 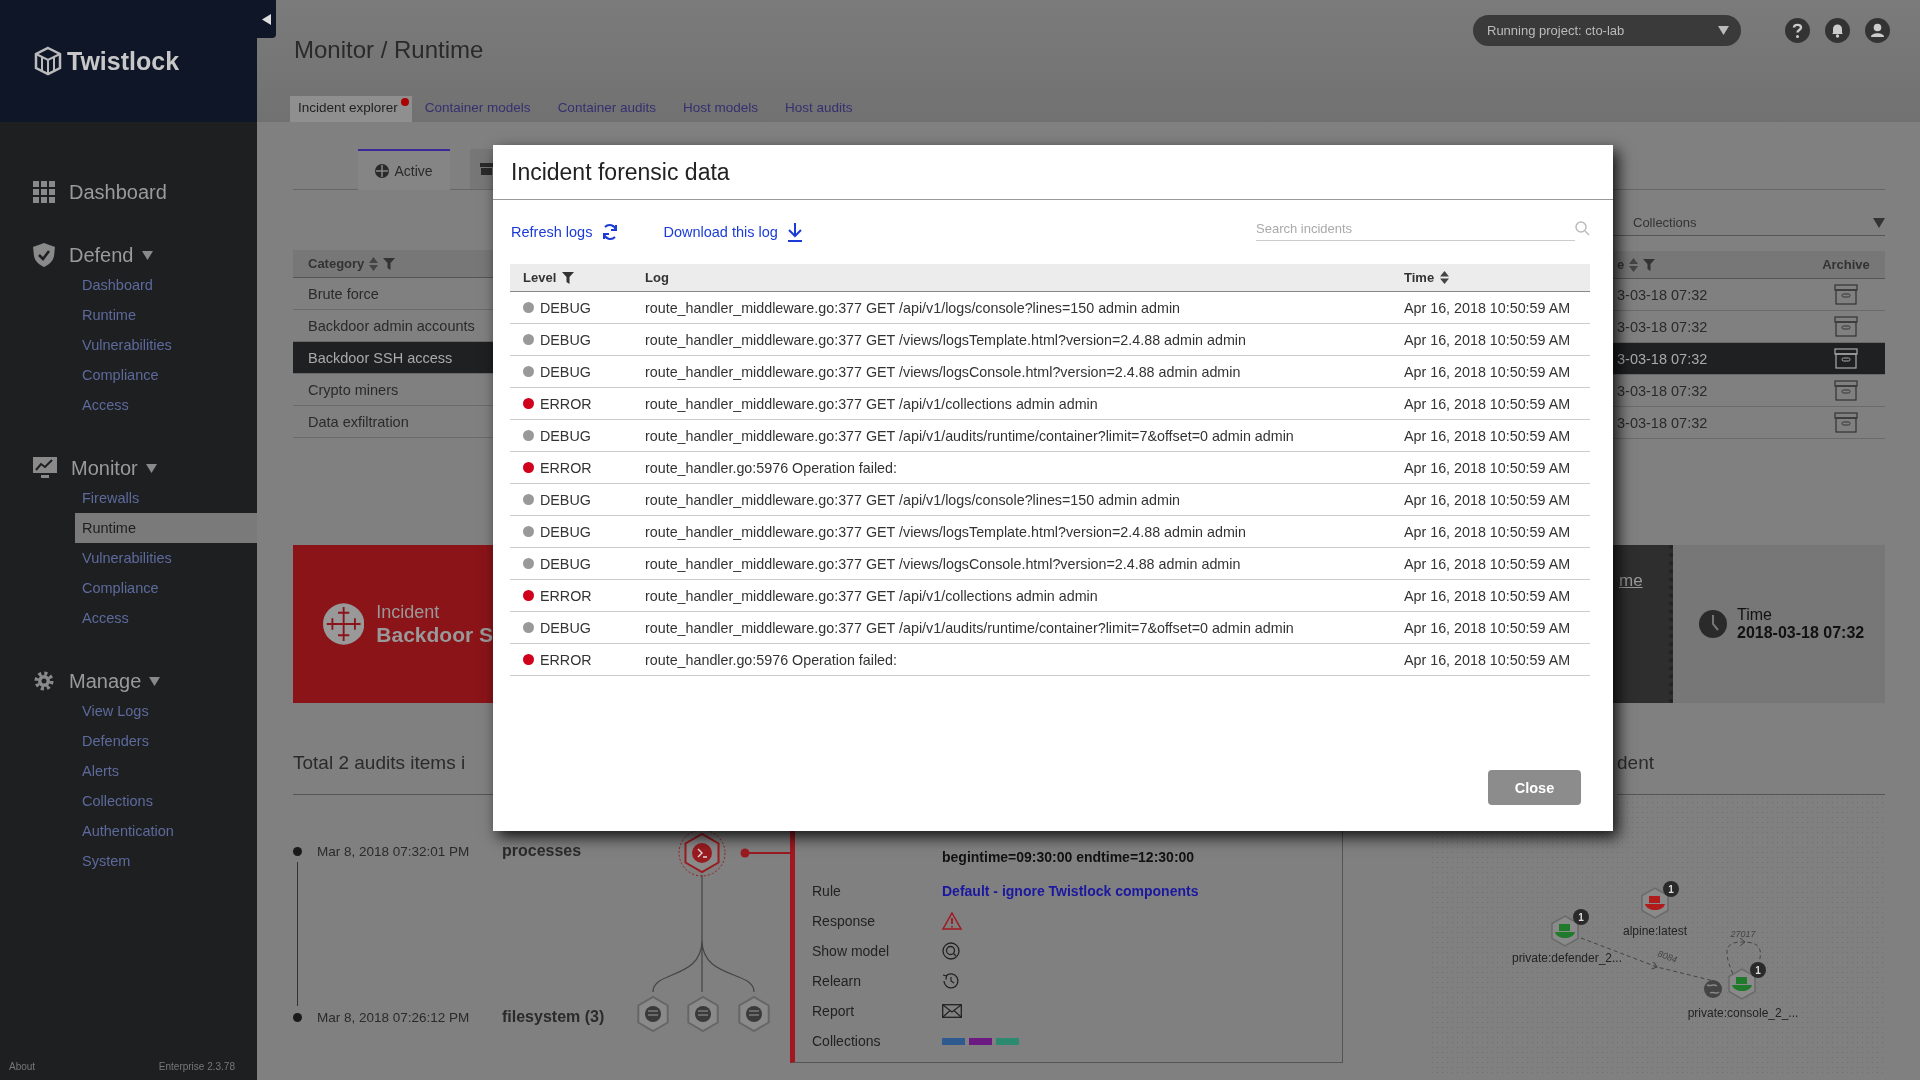 I want to click on cube-logo-icon, so click(x=48, y=61).